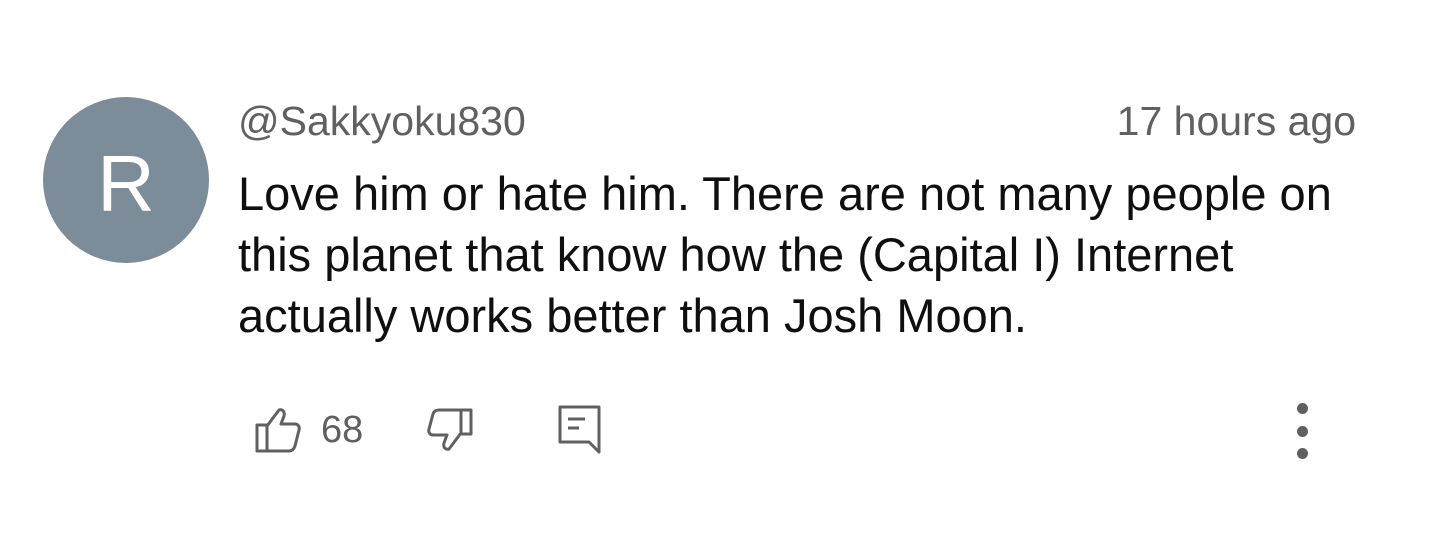 This screenshot has width=1440, height=535. I want to click on like-button, so click(278, 430).